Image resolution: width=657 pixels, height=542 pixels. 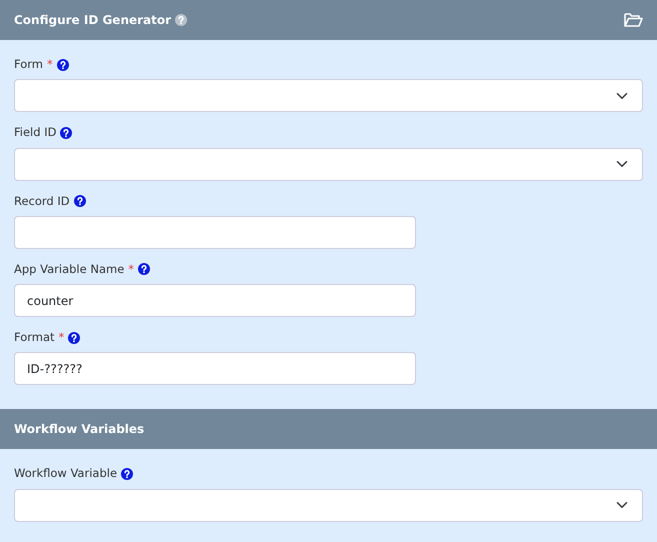 What do you see at coordinates (79, 429) in the screenshot?
I see `section-title: Workflow Variables` at bounding box center [79, 429].